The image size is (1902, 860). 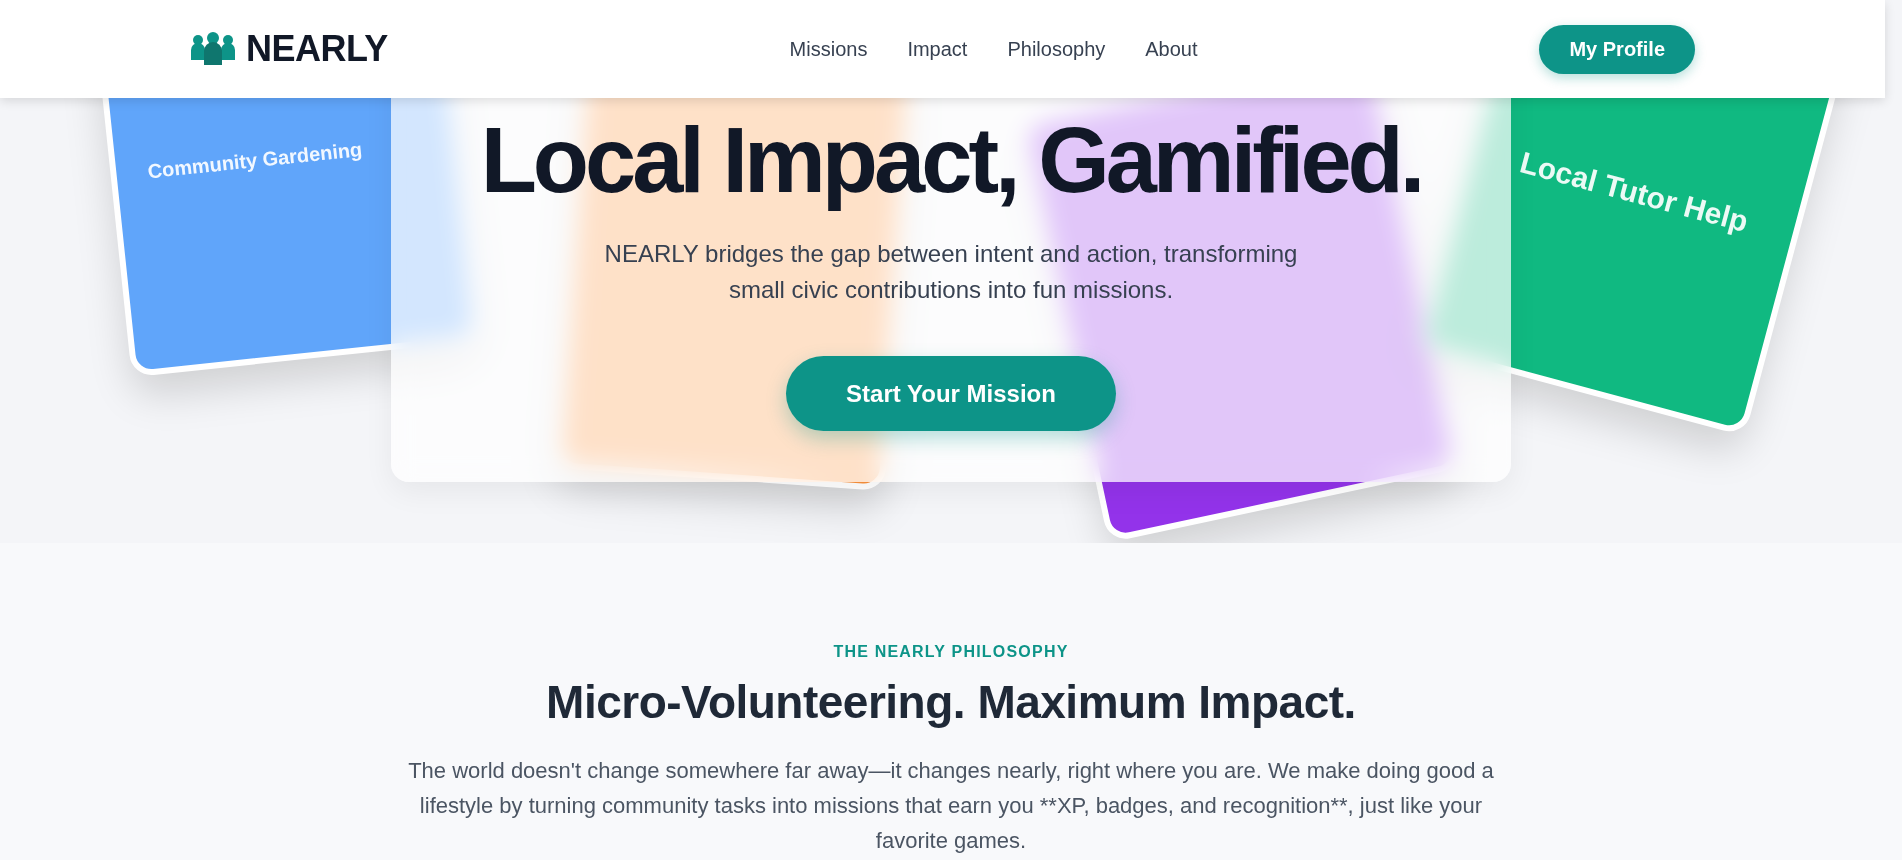 I want to click on hero-subtitle: NEARLY bridges the gap between intent and action, transforming small civic contributions into fun missions., so click(x=951, y=272).